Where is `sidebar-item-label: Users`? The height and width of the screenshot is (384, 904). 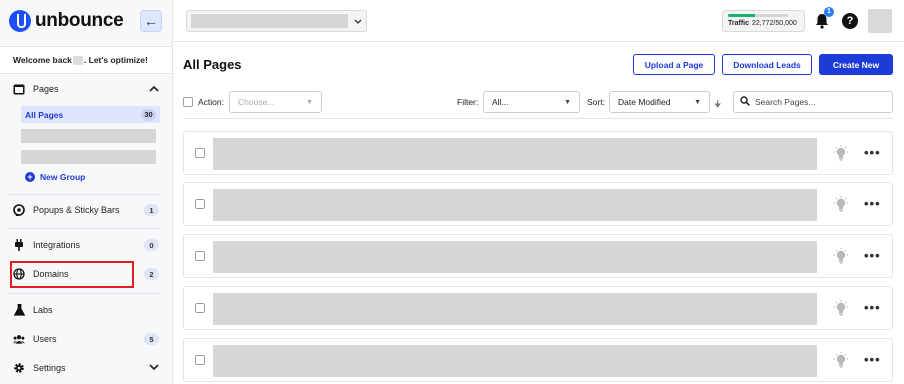 sidebar-item-label: Users is located at coordinates (45, 339).